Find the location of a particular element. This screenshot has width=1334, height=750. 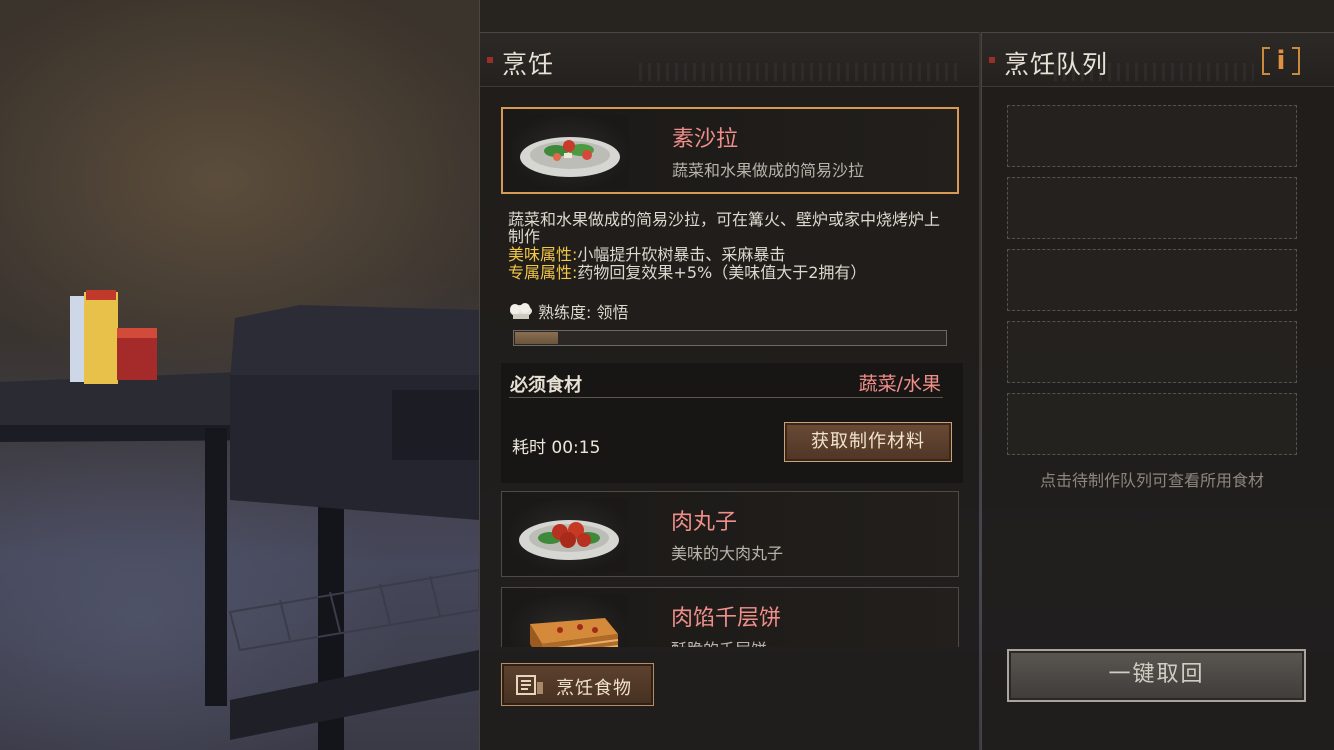

mastery-progress-fill is located at coordinates (537, 338).